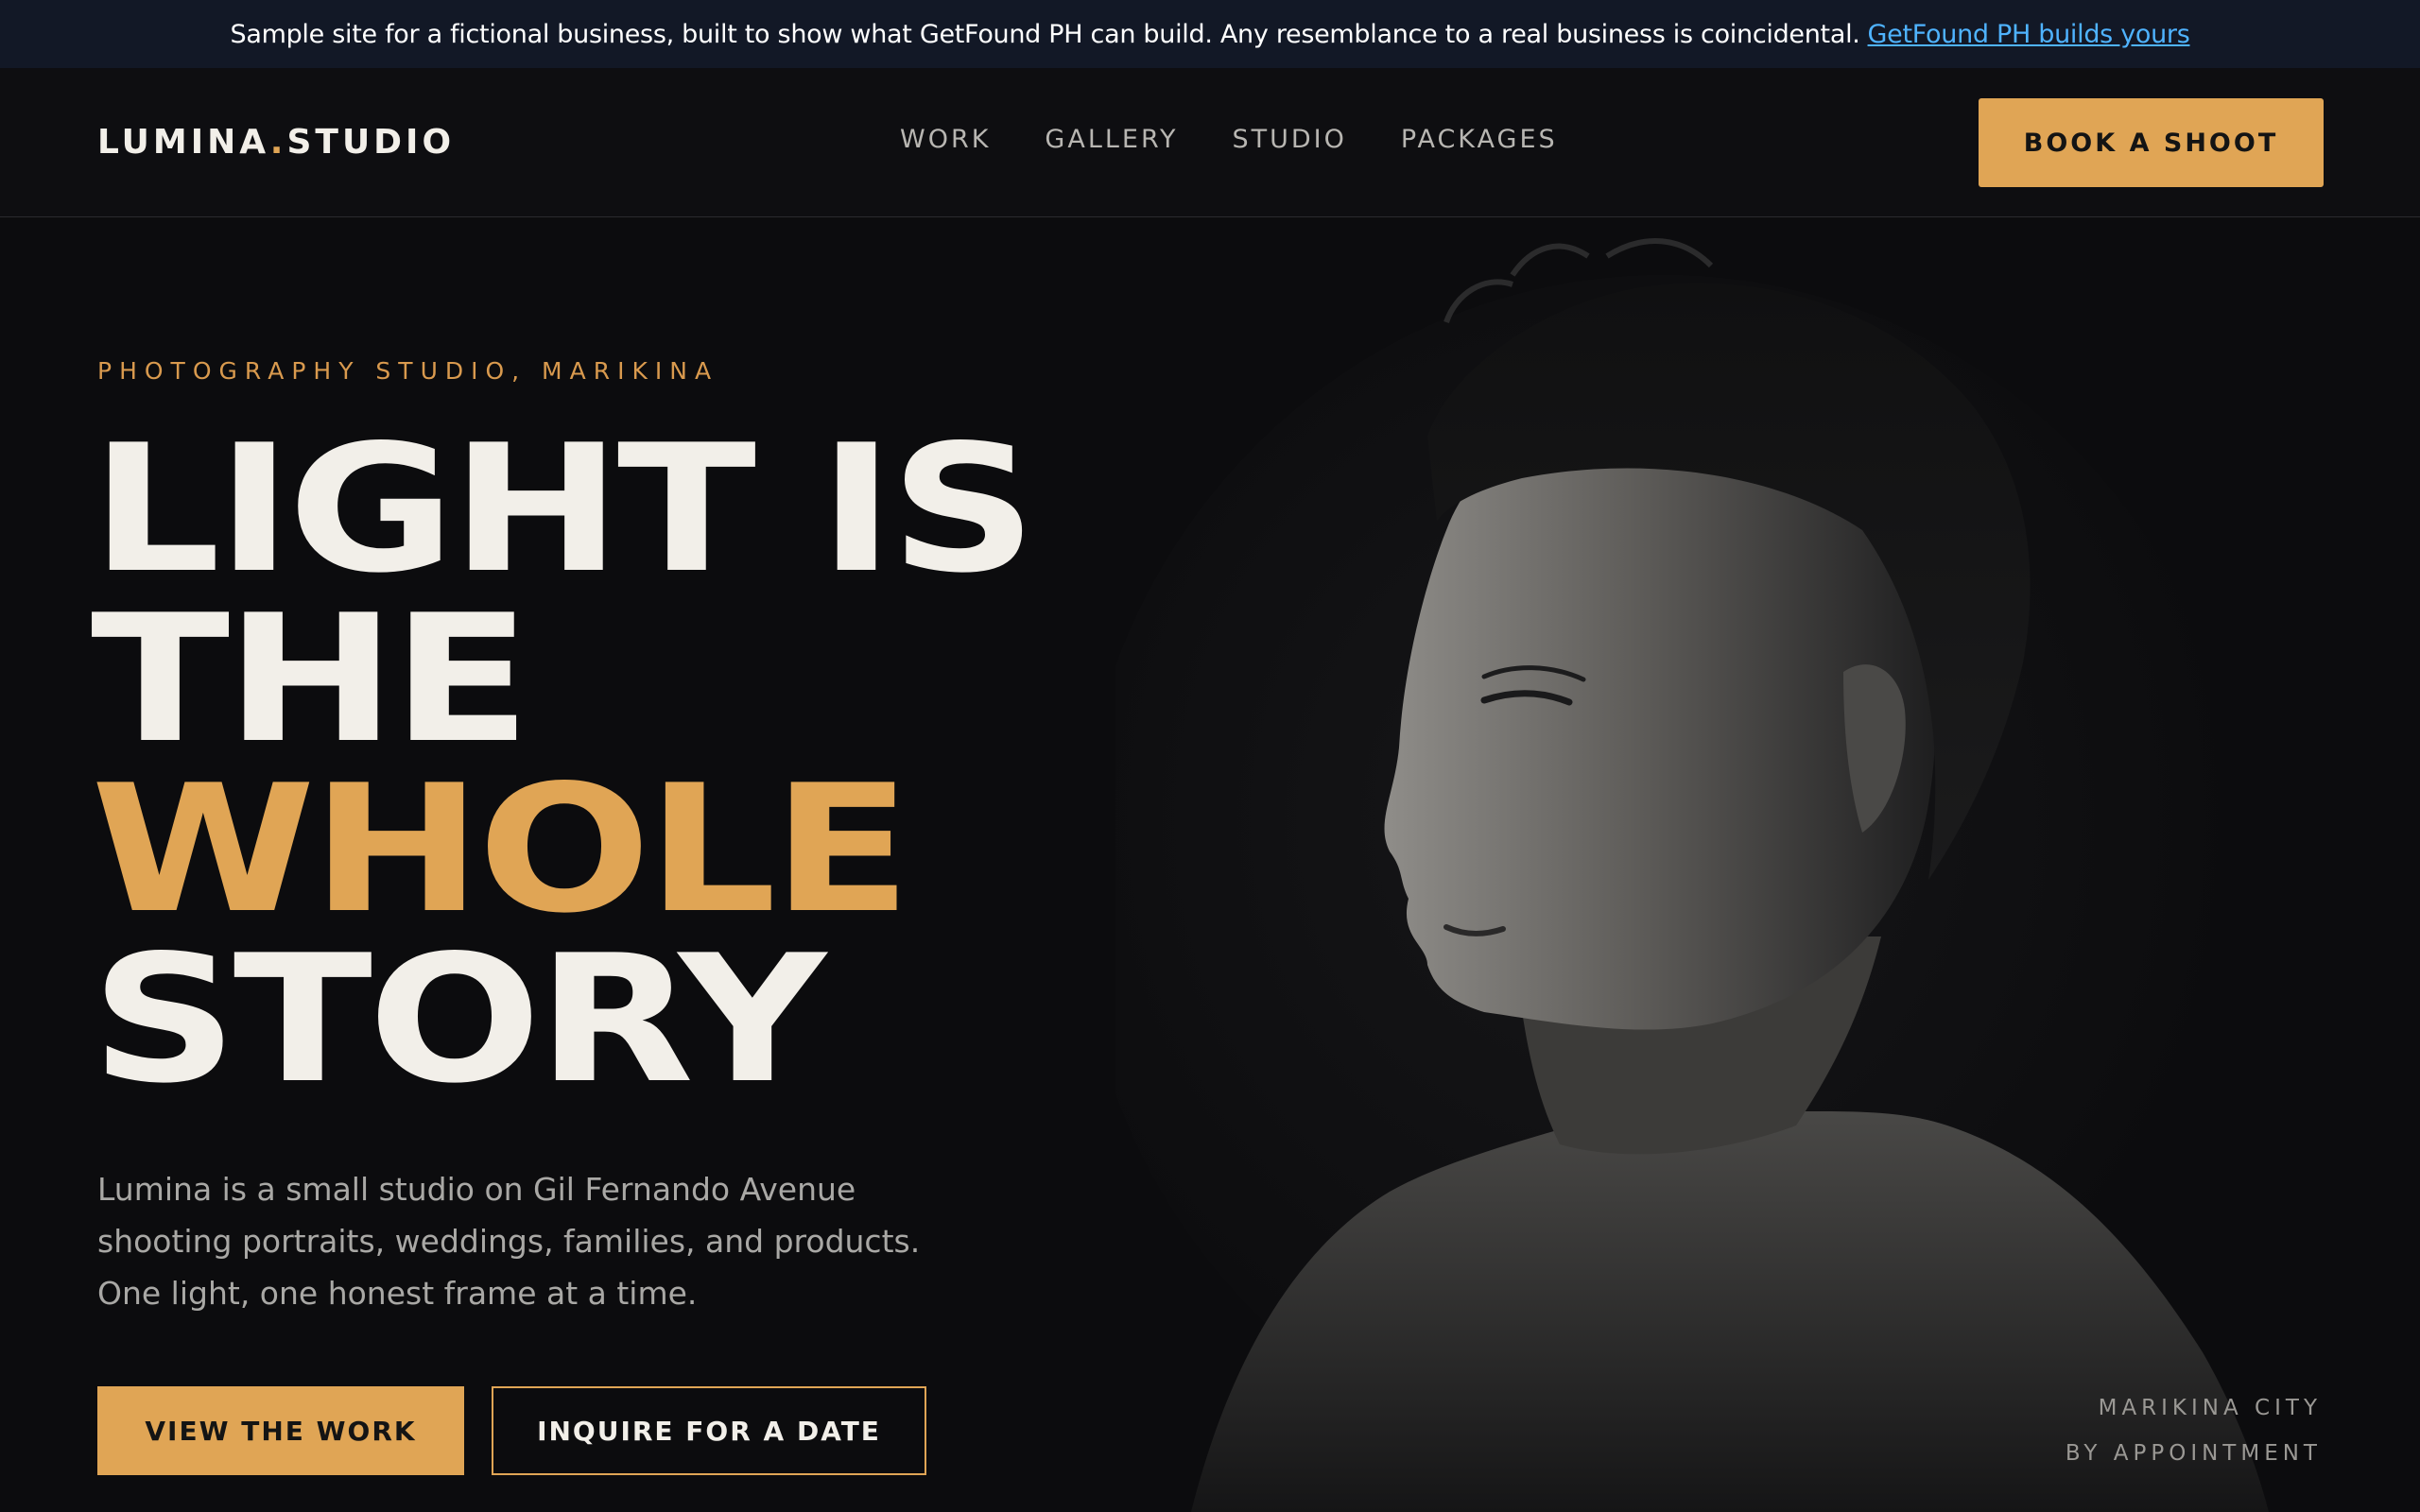 This screenshot has width=2420, height=1512. I want to click on banner-link: GetFound PH builds yours, so click(2029, 34).